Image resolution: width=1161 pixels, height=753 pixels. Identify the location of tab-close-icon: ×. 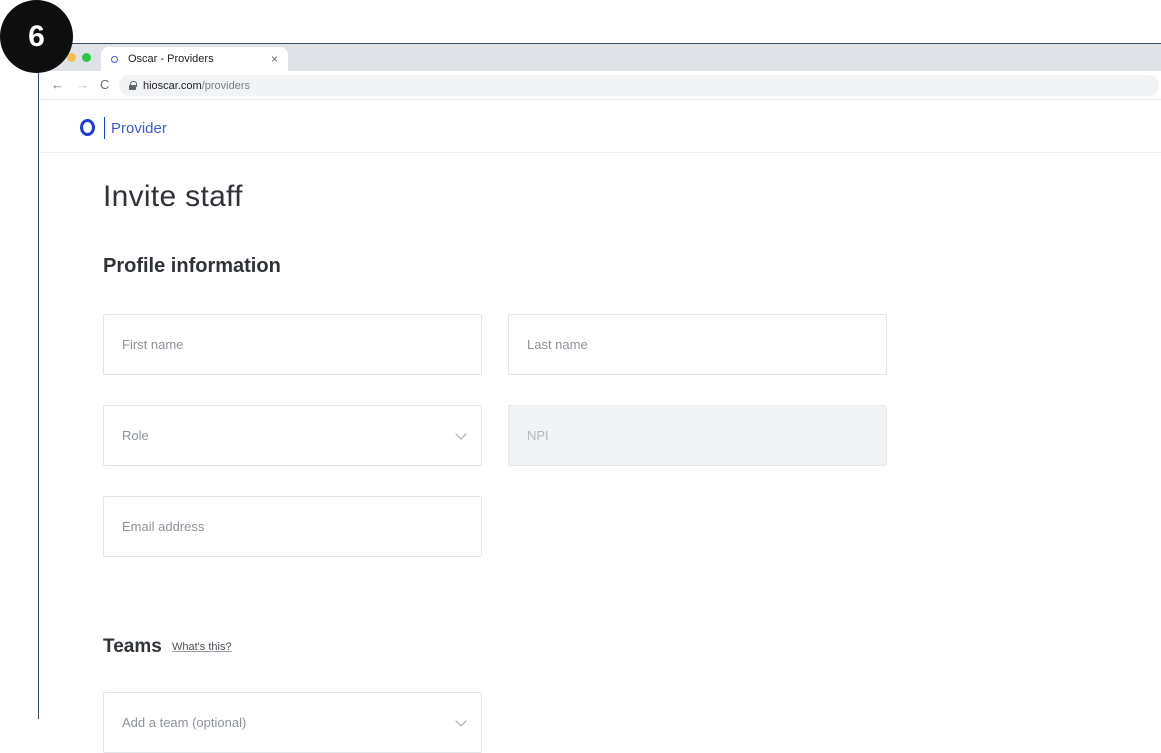
(274, 59).